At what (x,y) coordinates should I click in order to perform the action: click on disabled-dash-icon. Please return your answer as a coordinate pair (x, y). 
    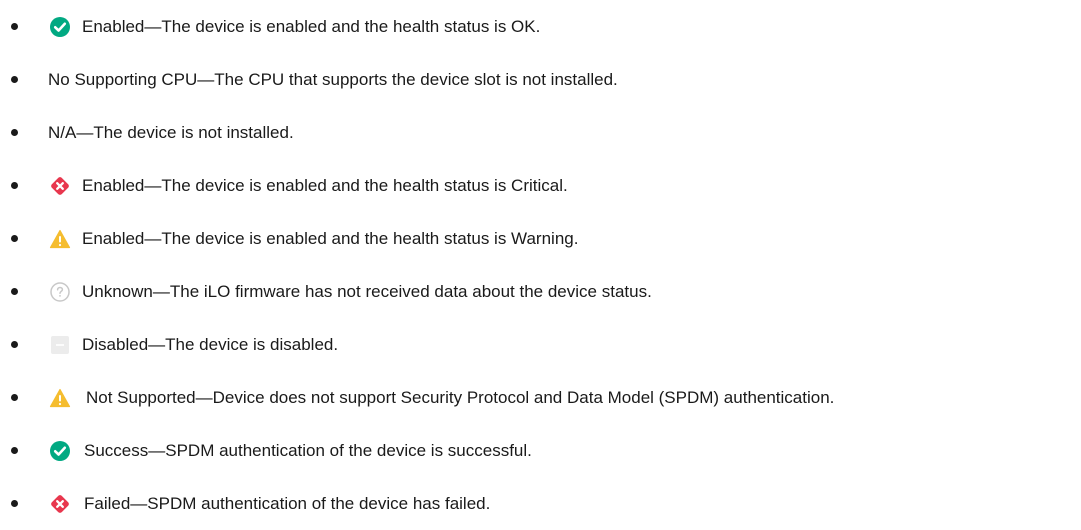
    Looking at the image, I should click on (60, 345).